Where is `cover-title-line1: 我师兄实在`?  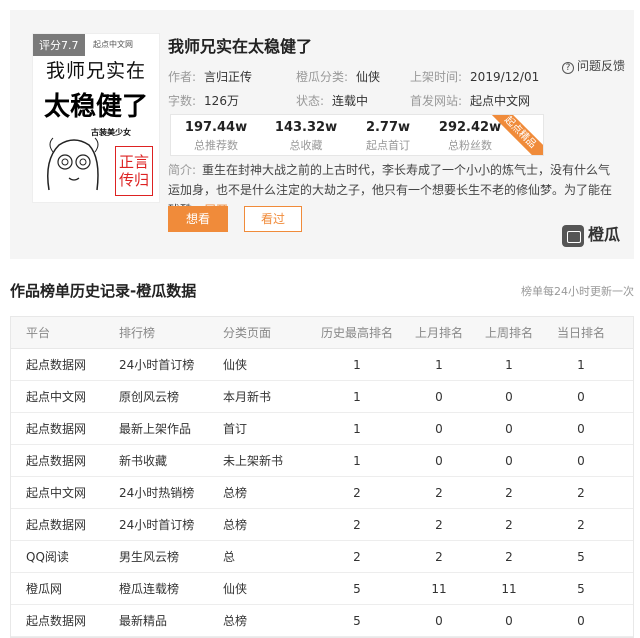
cover-title-line1: 我师兄实在 is located at coordinates (95, 71).